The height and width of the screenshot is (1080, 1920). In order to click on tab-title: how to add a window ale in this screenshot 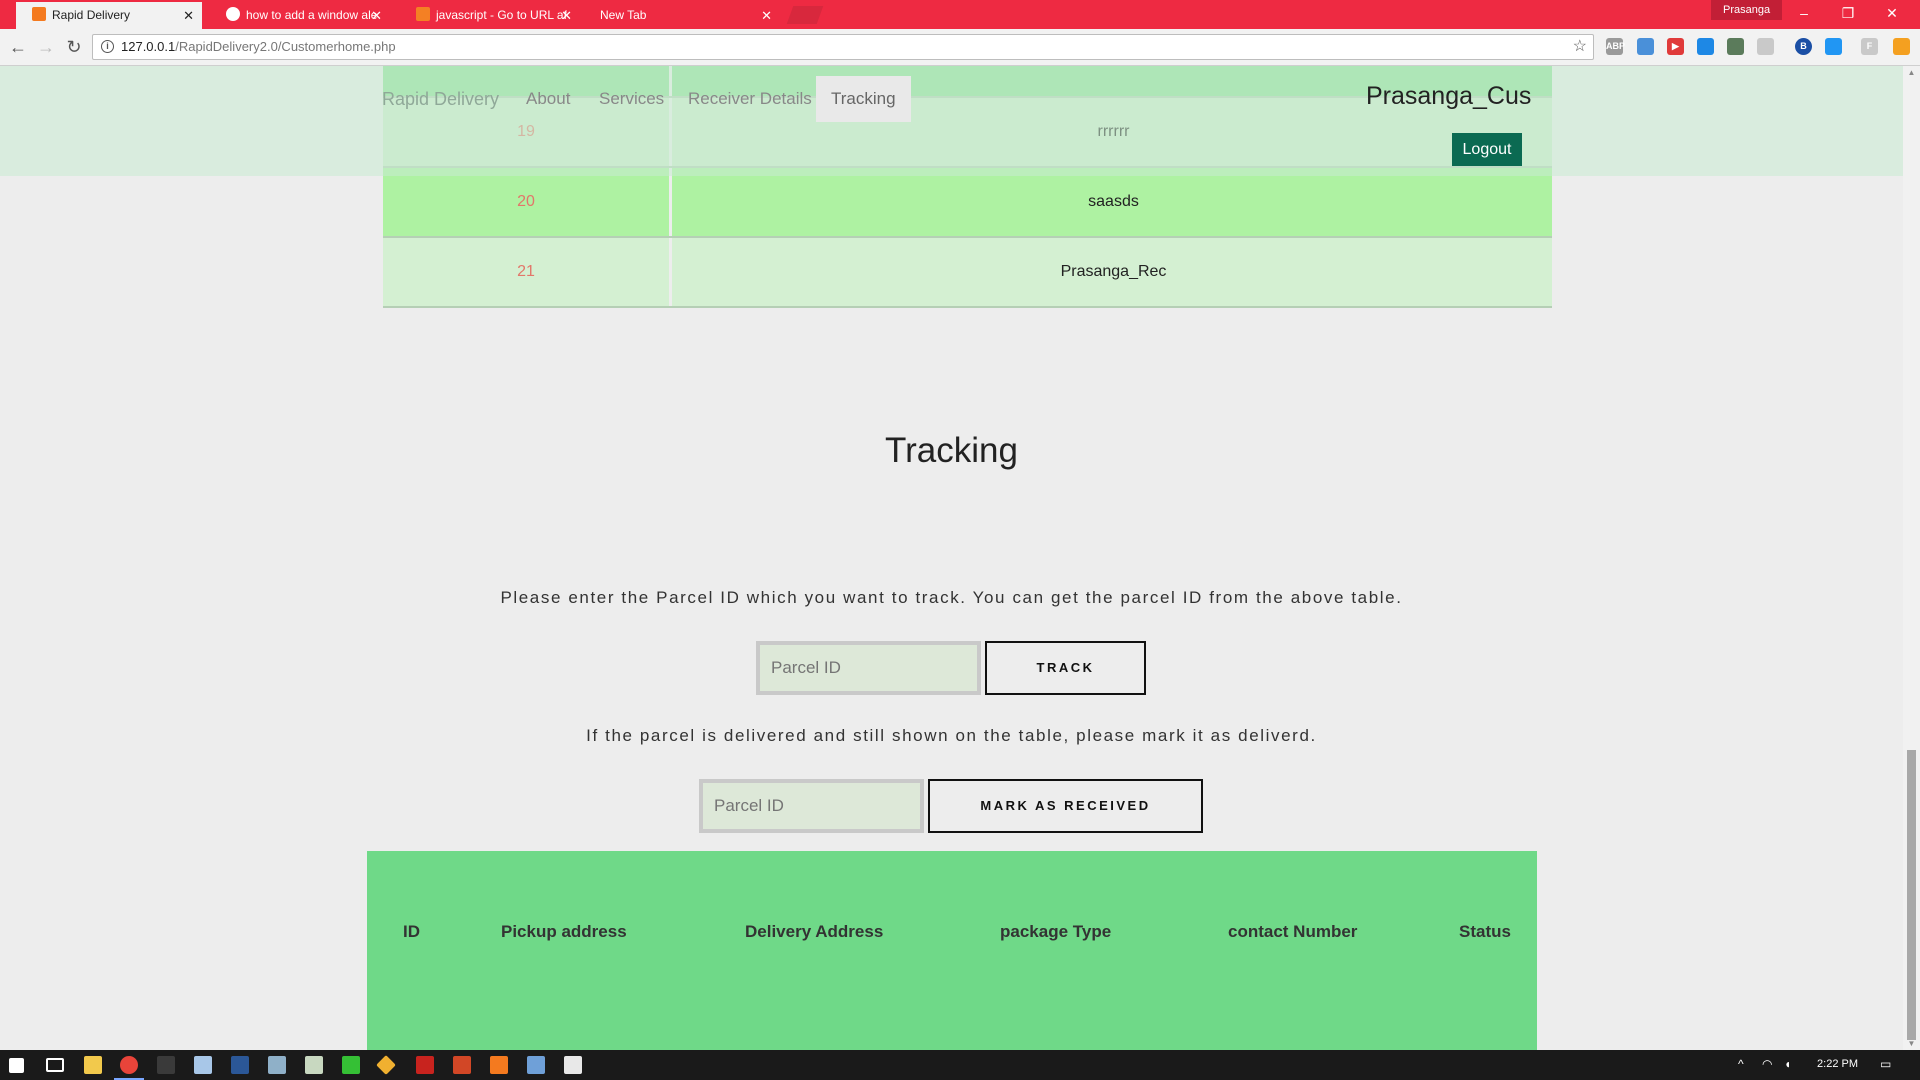, I will do `click(312, 15)`.